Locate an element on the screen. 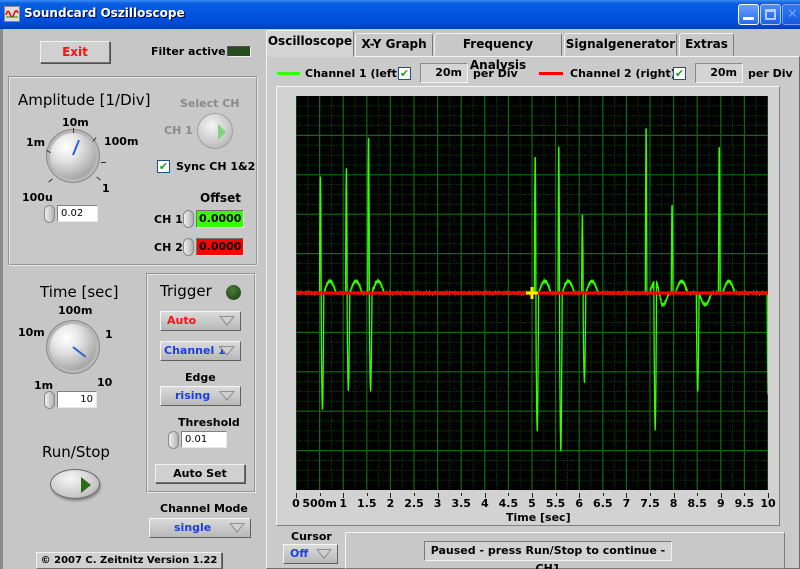 Image resolution: width=800 pixels, height=569 pixels. time-spinner is located at coordinates (49, 400).